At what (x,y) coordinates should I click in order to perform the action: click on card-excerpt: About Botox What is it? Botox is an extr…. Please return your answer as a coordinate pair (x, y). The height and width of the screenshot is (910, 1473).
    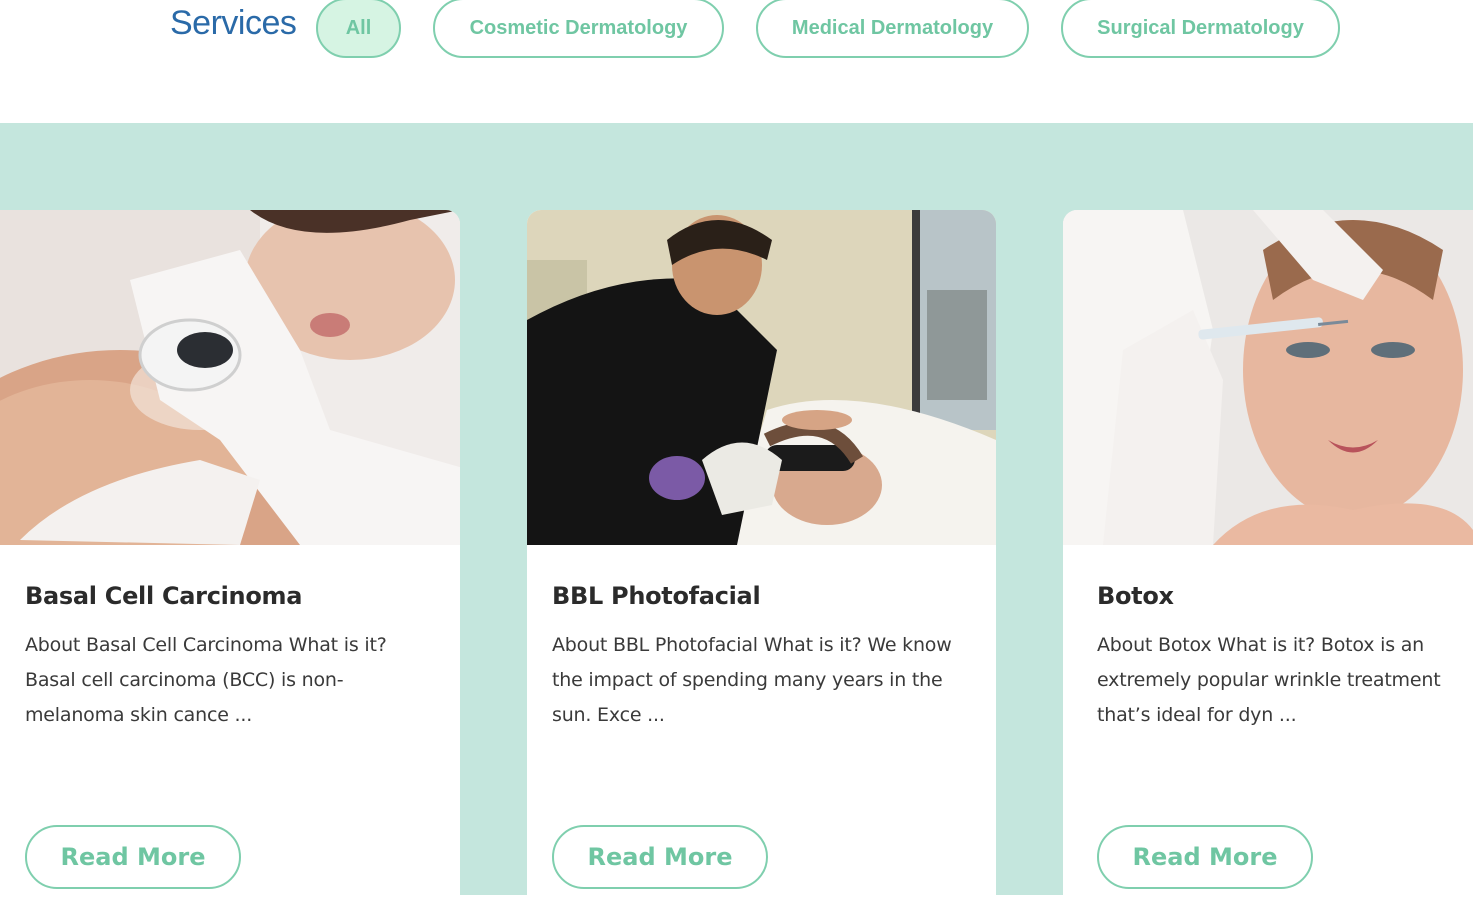
    Looking at the image, I should click on (1269, 680).